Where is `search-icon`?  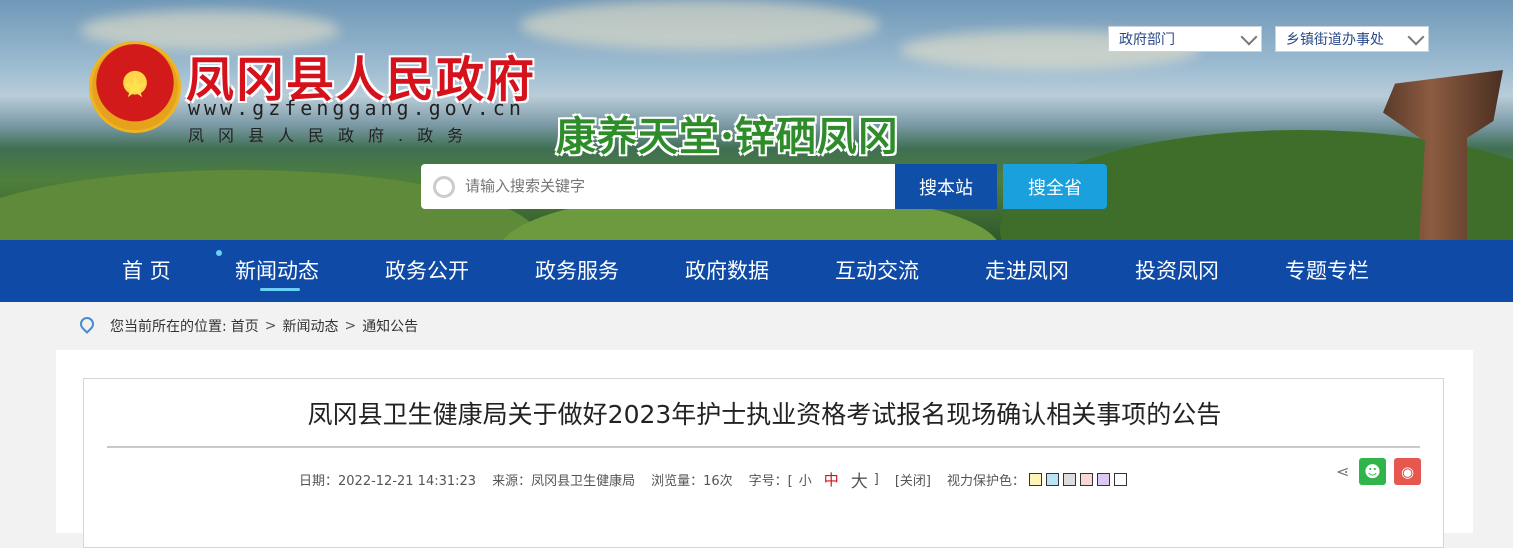
search-icon is located at coordinates (444, 186).